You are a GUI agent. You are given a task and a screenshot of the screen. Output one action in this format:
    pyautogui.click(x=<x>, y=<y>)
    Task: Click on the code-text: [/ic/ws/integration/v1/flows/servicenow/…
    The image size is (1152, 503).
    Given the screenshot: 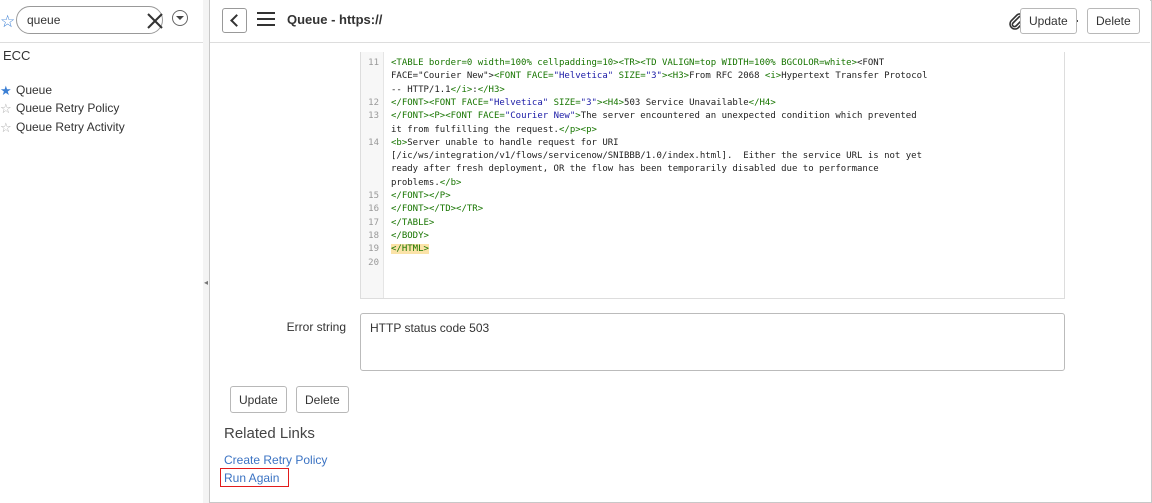 What is the action you would take?
    pyautogui.click(x=657, y=156)
    